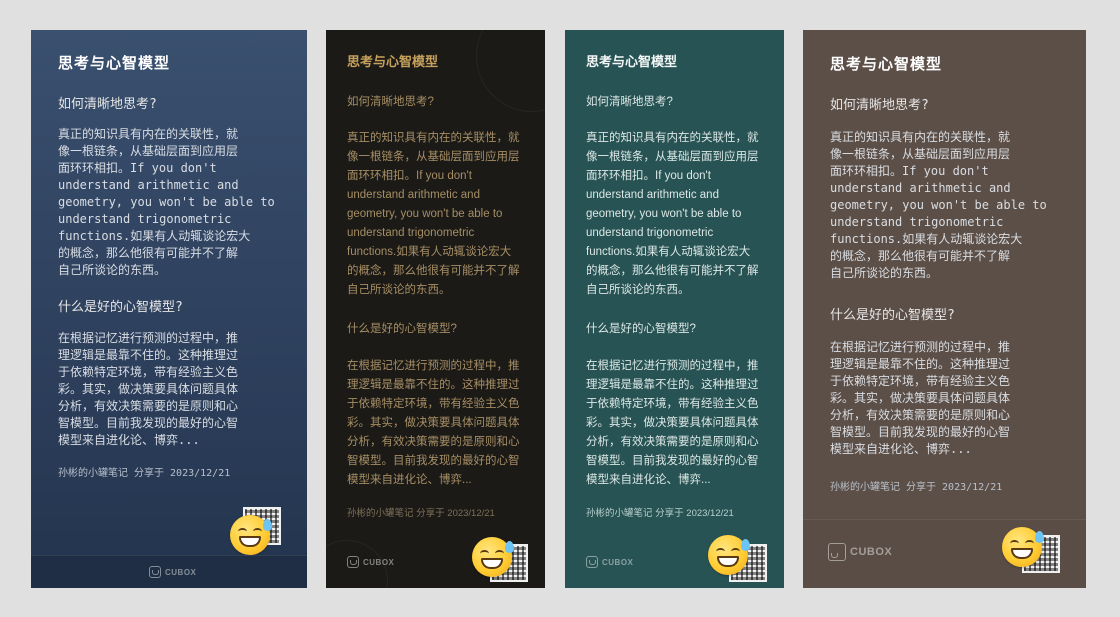 The width and height of the screenshot is (1120, 617). Describe the element at coordinates (510, 71) in the screenshot. I see `decorative-circle` at that location.